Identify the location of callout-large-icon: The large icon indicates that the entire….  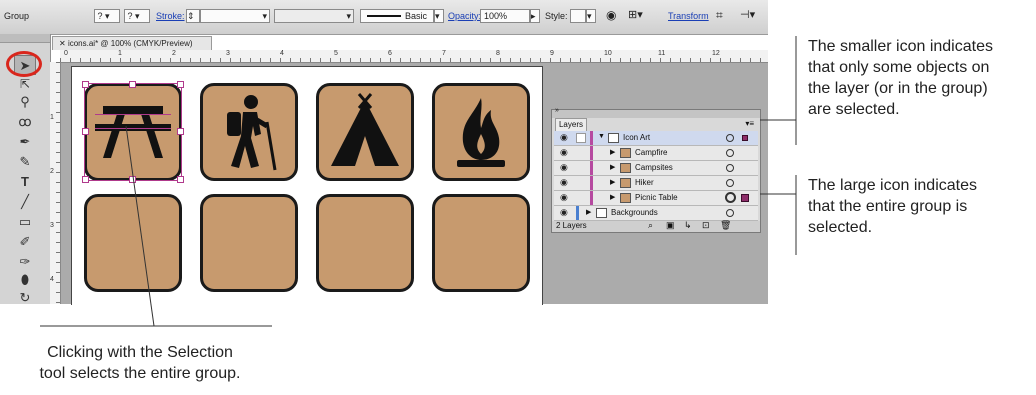
(921, 206).